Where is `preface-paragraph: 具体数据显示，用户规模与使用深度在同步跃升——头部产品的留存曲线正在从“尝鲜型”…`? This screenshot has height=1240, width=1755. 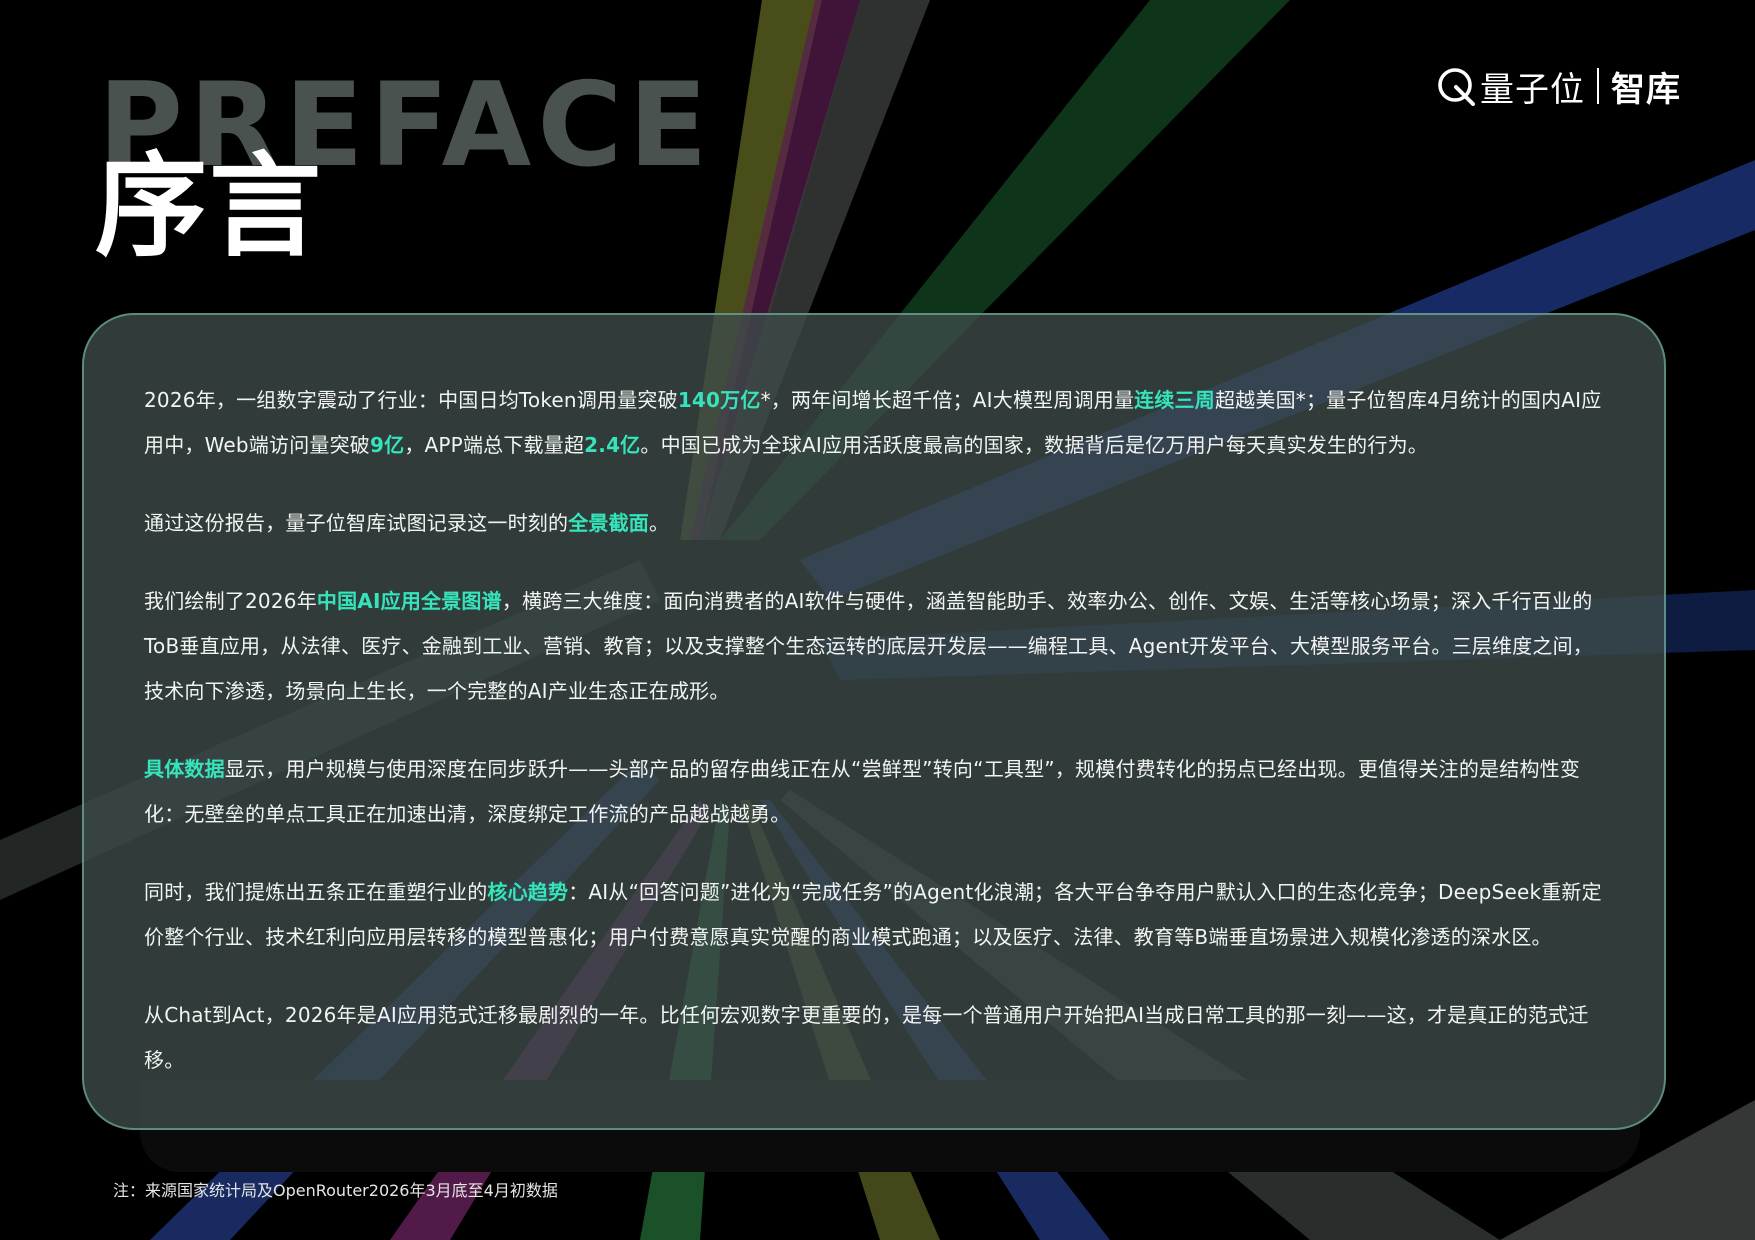
preface-paragraph: 具体数据显示，用户规模与使用深度在同步跃升——头部产品的留存曲线正在从“尝鲜型”… is located at coordinates (876, 792).